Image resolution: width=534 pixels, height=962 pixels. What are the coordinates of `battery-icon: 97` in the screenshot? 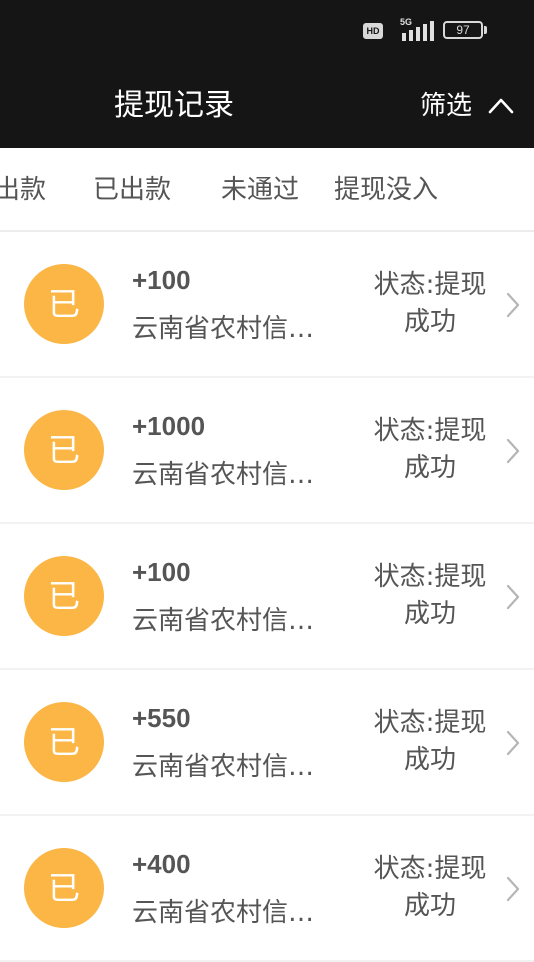 It's located at (463, 30).